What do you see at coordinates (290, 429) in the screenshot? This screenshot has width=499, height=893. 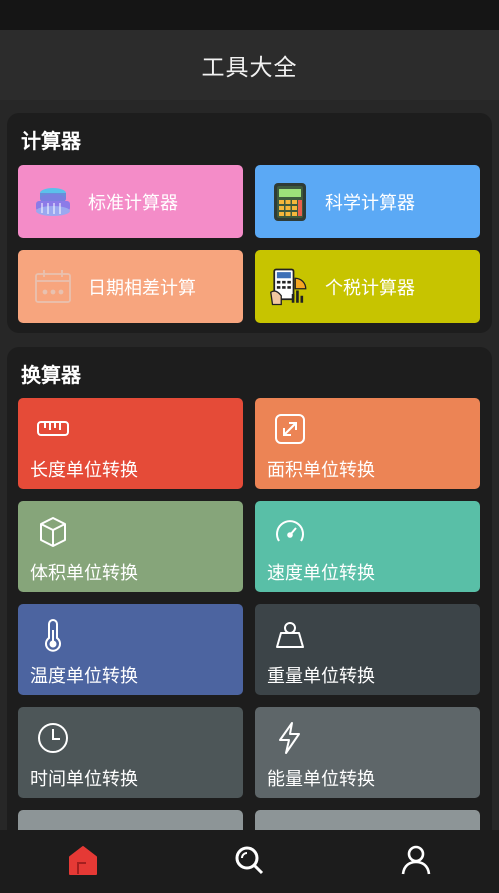 I see `area-expand-icon` at bounding box center [290, 429].